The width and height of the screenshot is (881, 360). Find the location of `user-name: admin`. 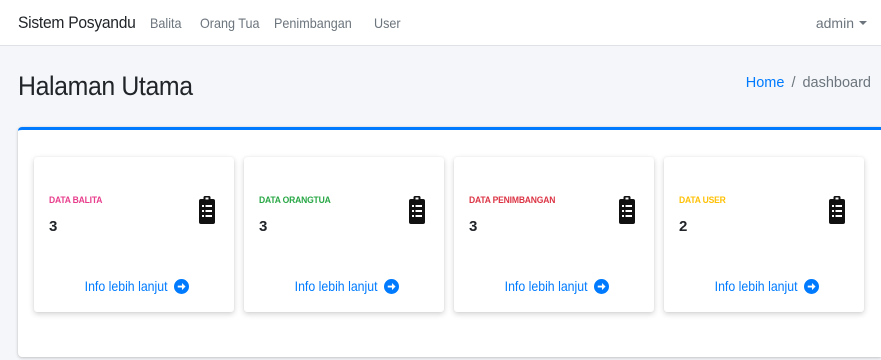

user-name: admin is located at coordinates (834, 22).